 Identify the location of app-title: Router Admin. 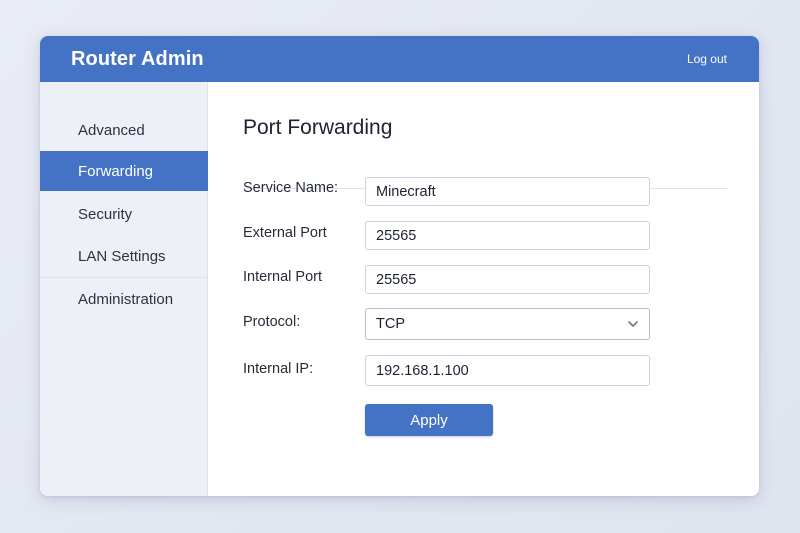
(137, 58).